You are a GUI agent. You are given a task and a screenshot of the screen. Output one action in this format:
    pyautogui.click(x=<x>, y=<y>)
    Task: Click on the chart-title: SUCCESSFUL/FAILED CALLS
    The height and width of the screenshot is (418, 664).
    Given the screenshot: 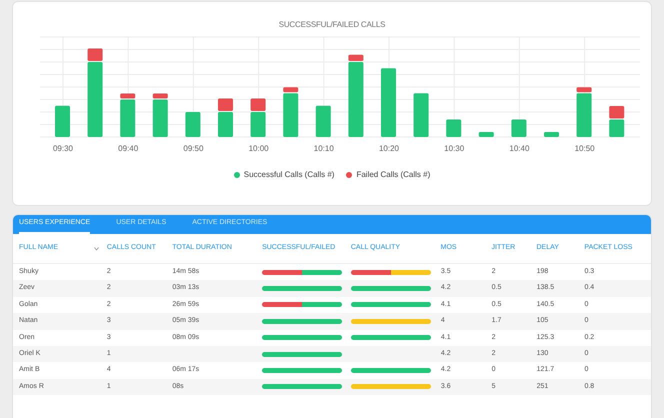 What is the action you would take?
    pyautogui.click(x=332, y=25)
    